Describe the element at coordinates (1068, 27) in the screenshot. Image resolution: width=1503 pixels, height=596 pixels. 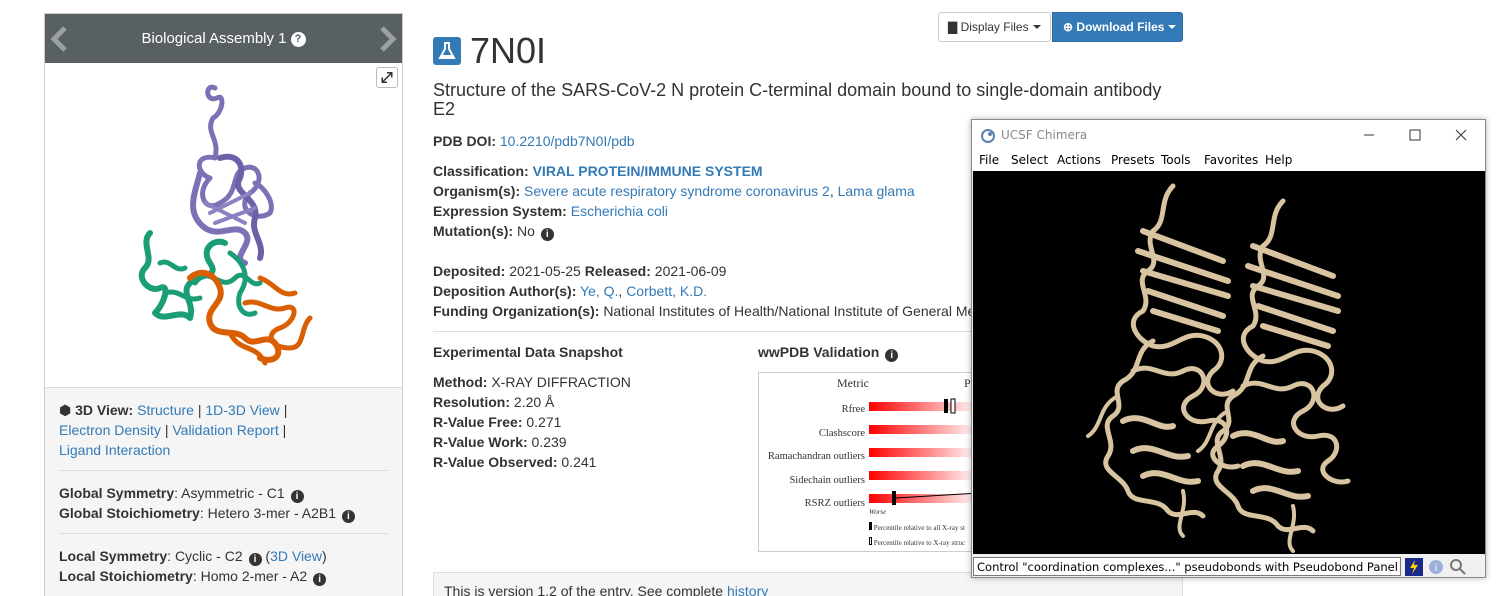
I see `download-icon: ⊕` at that location.